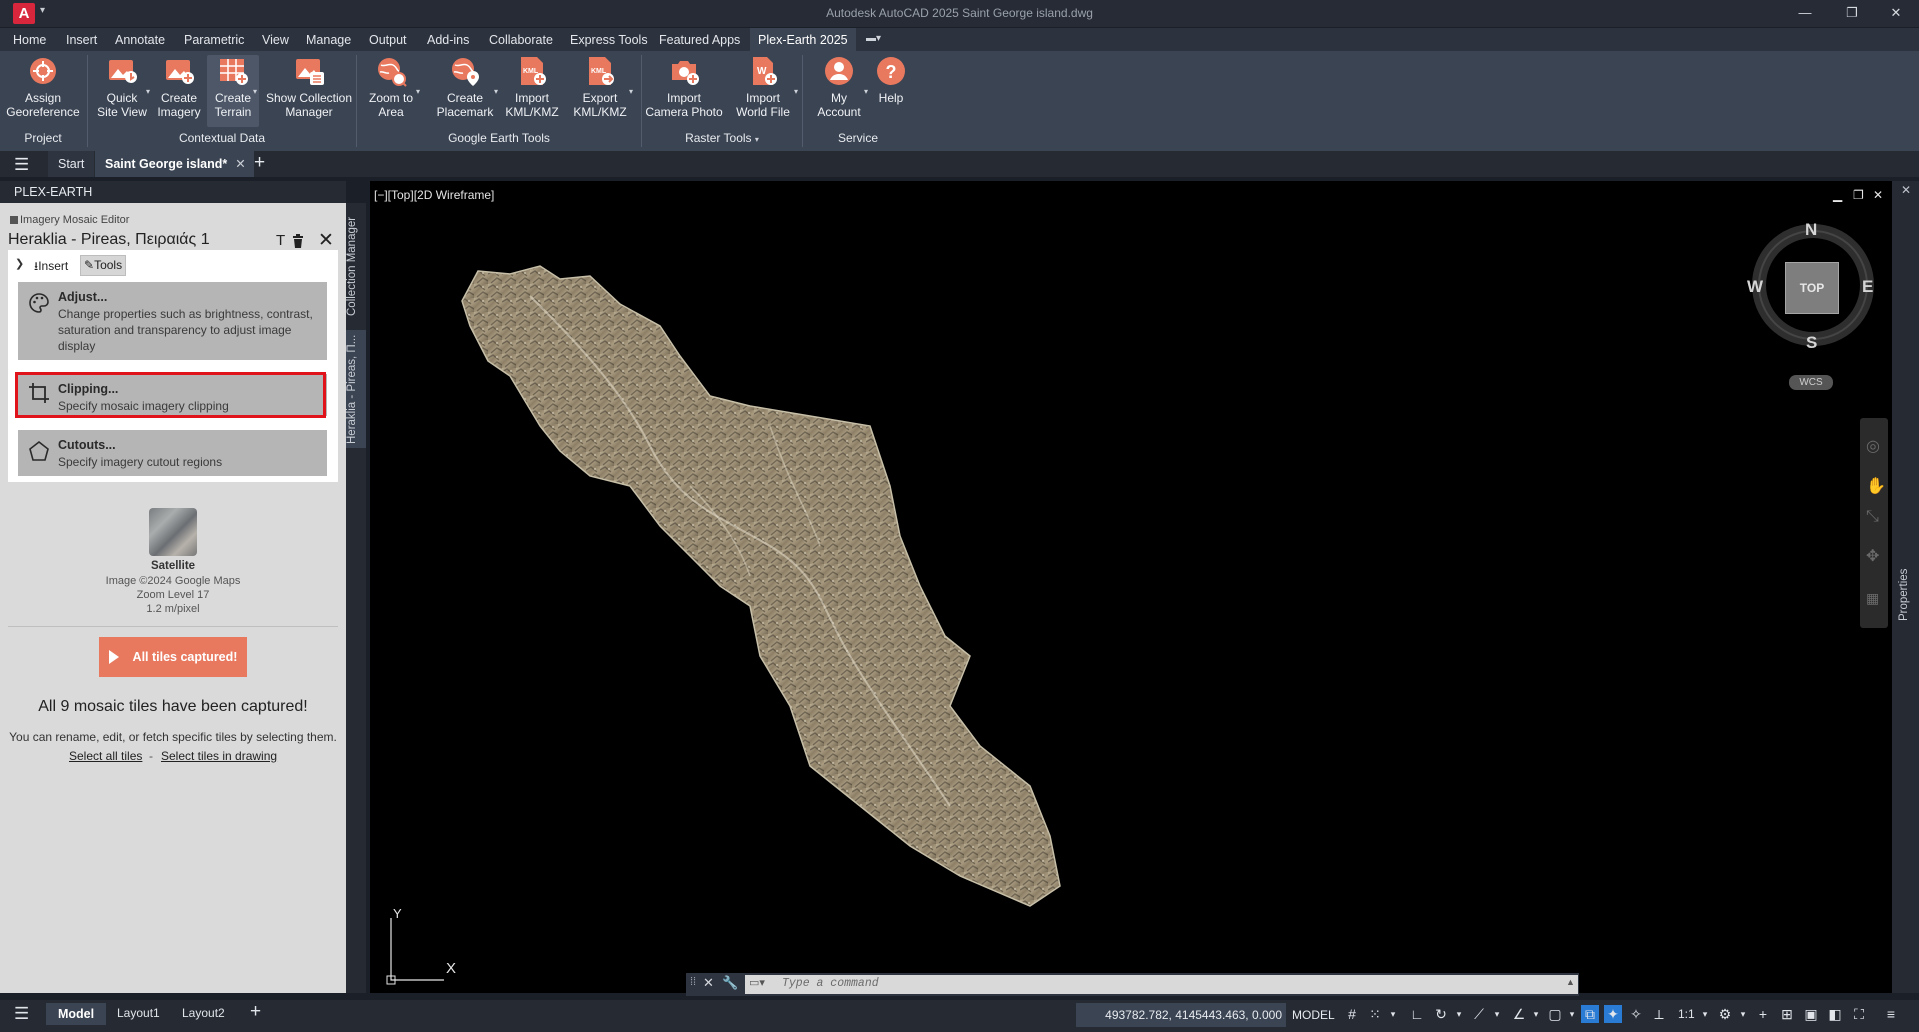 Image resolution: width=1919 pixels, height=1032 pixels. What do you see at coordinates (1743, 1014) in the screenshot?
I see `workspace-dropdown-icon: ▾` at bounding box center [1743, 1014].